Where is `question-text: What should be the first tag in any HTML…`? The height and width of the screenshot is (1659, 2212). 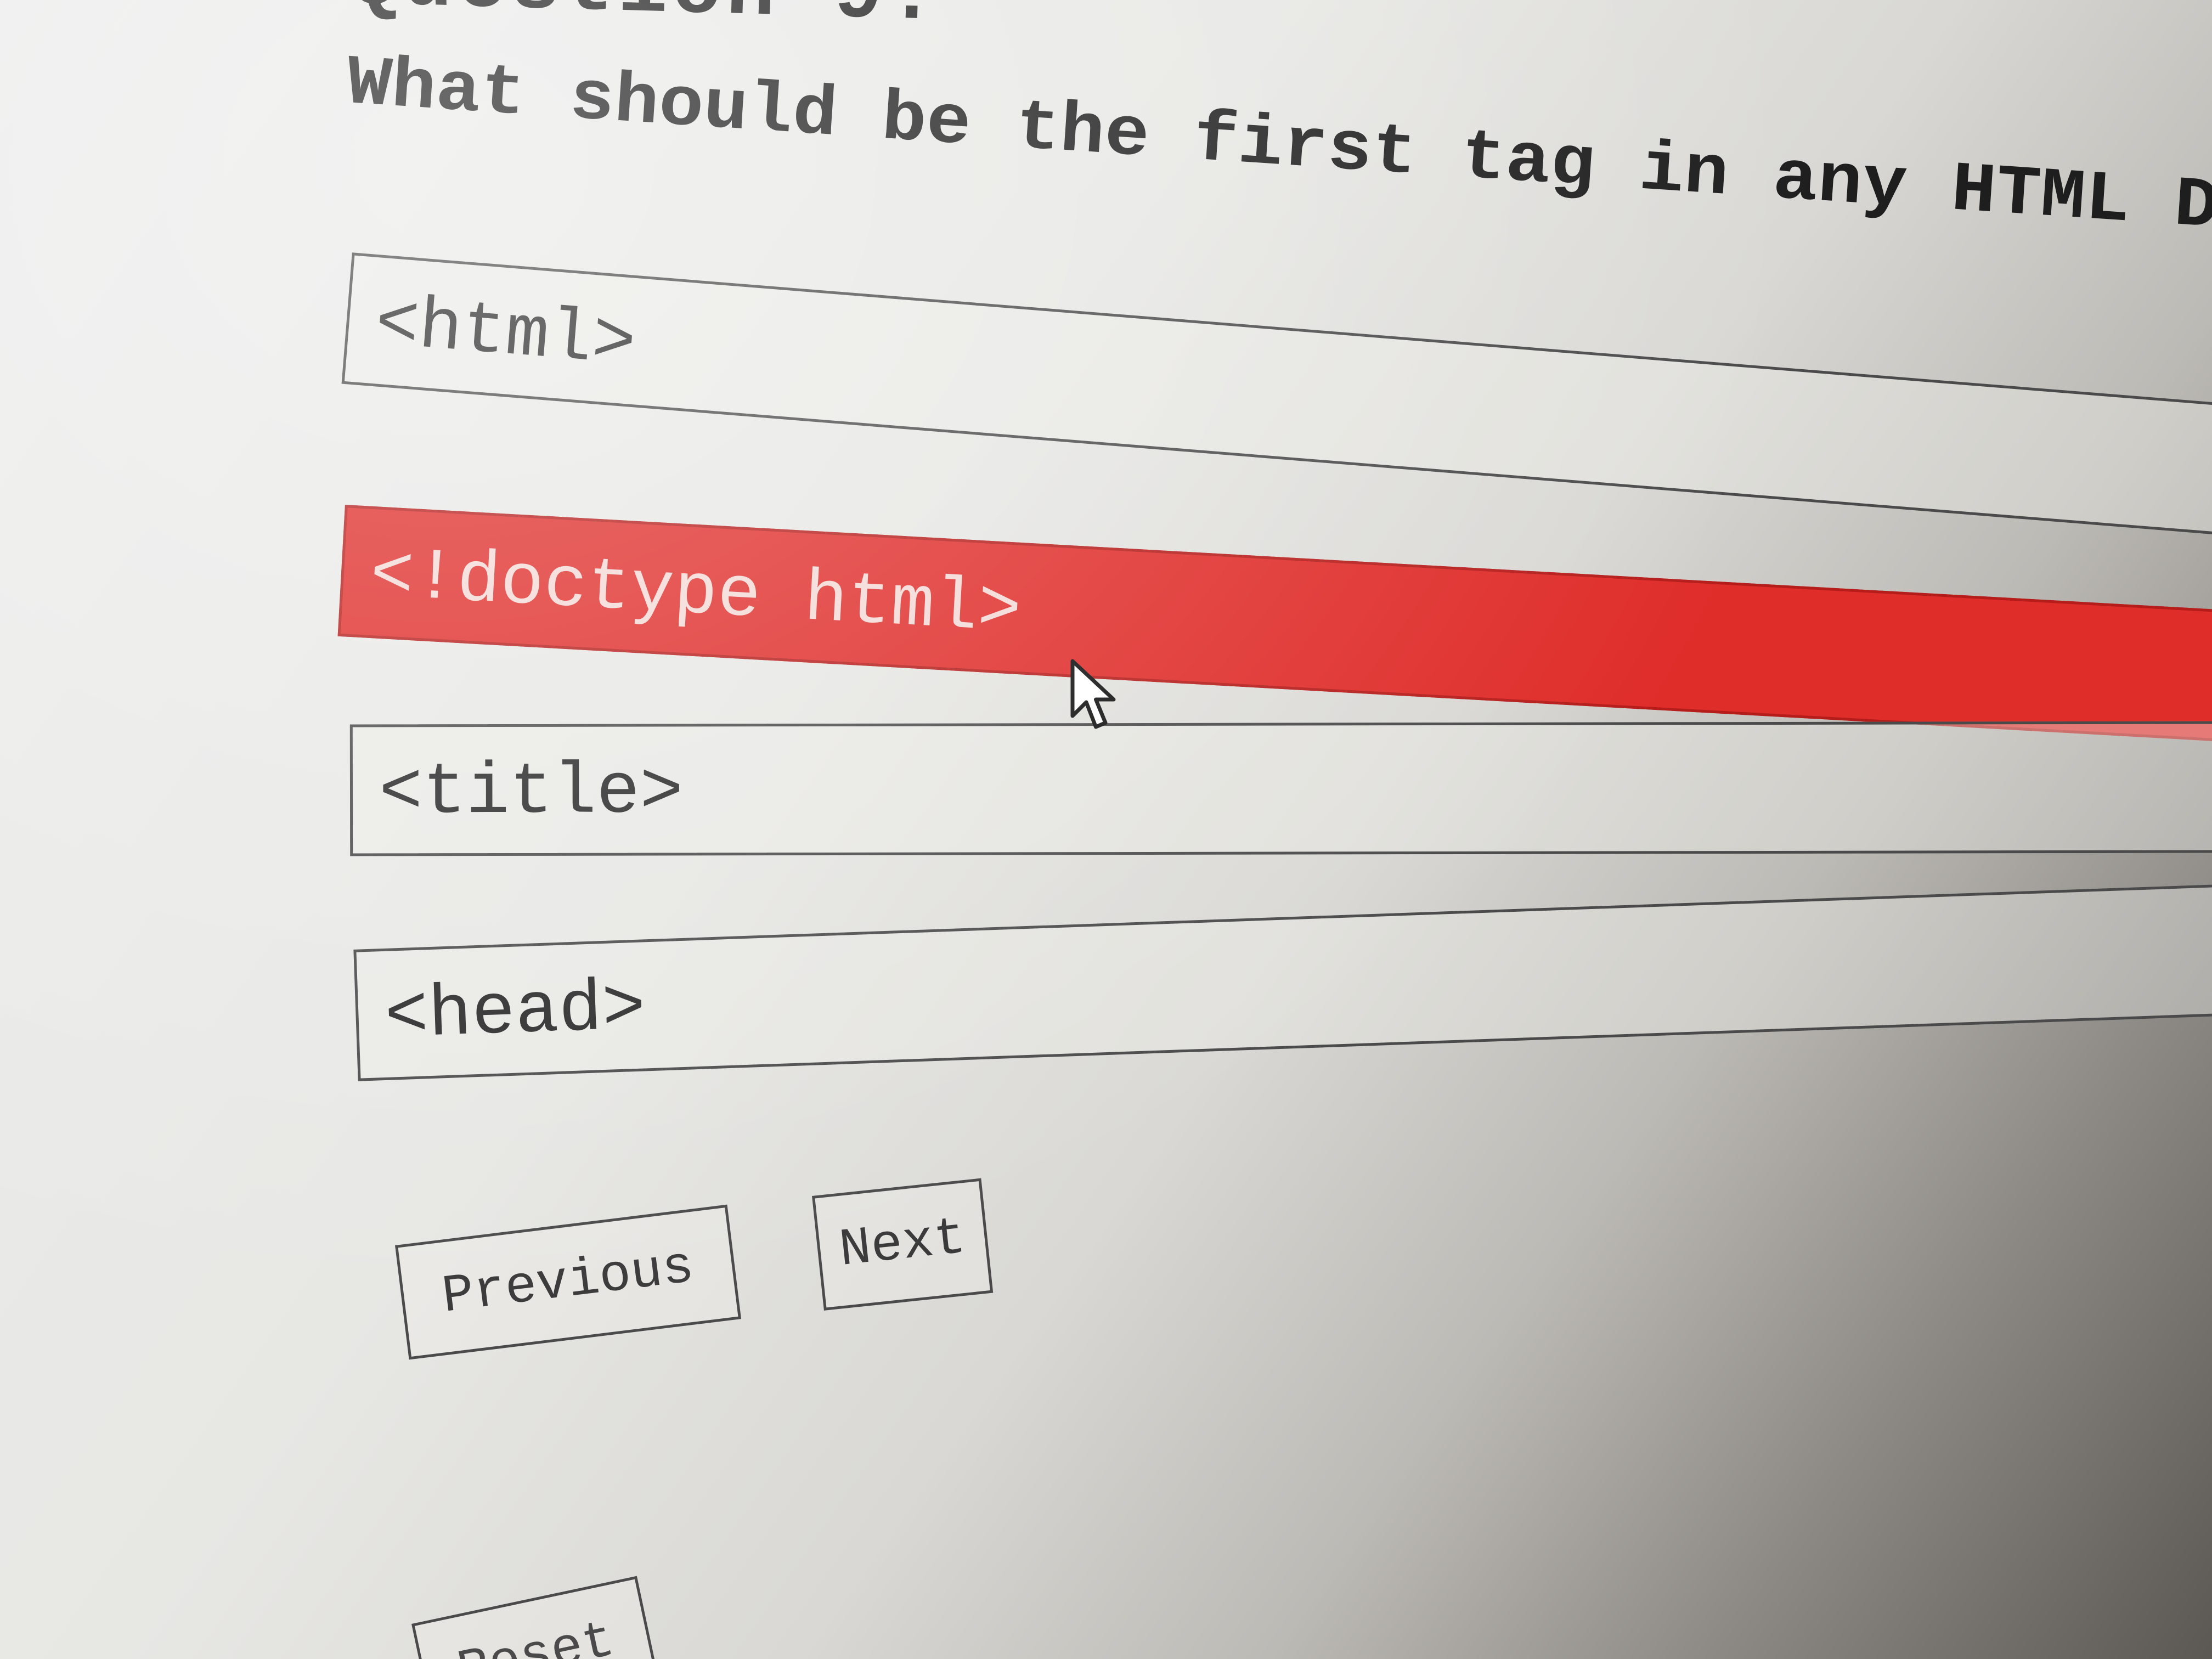
question-text: What should be the first tag in any HTML… is located at coordinates (1278, 158).